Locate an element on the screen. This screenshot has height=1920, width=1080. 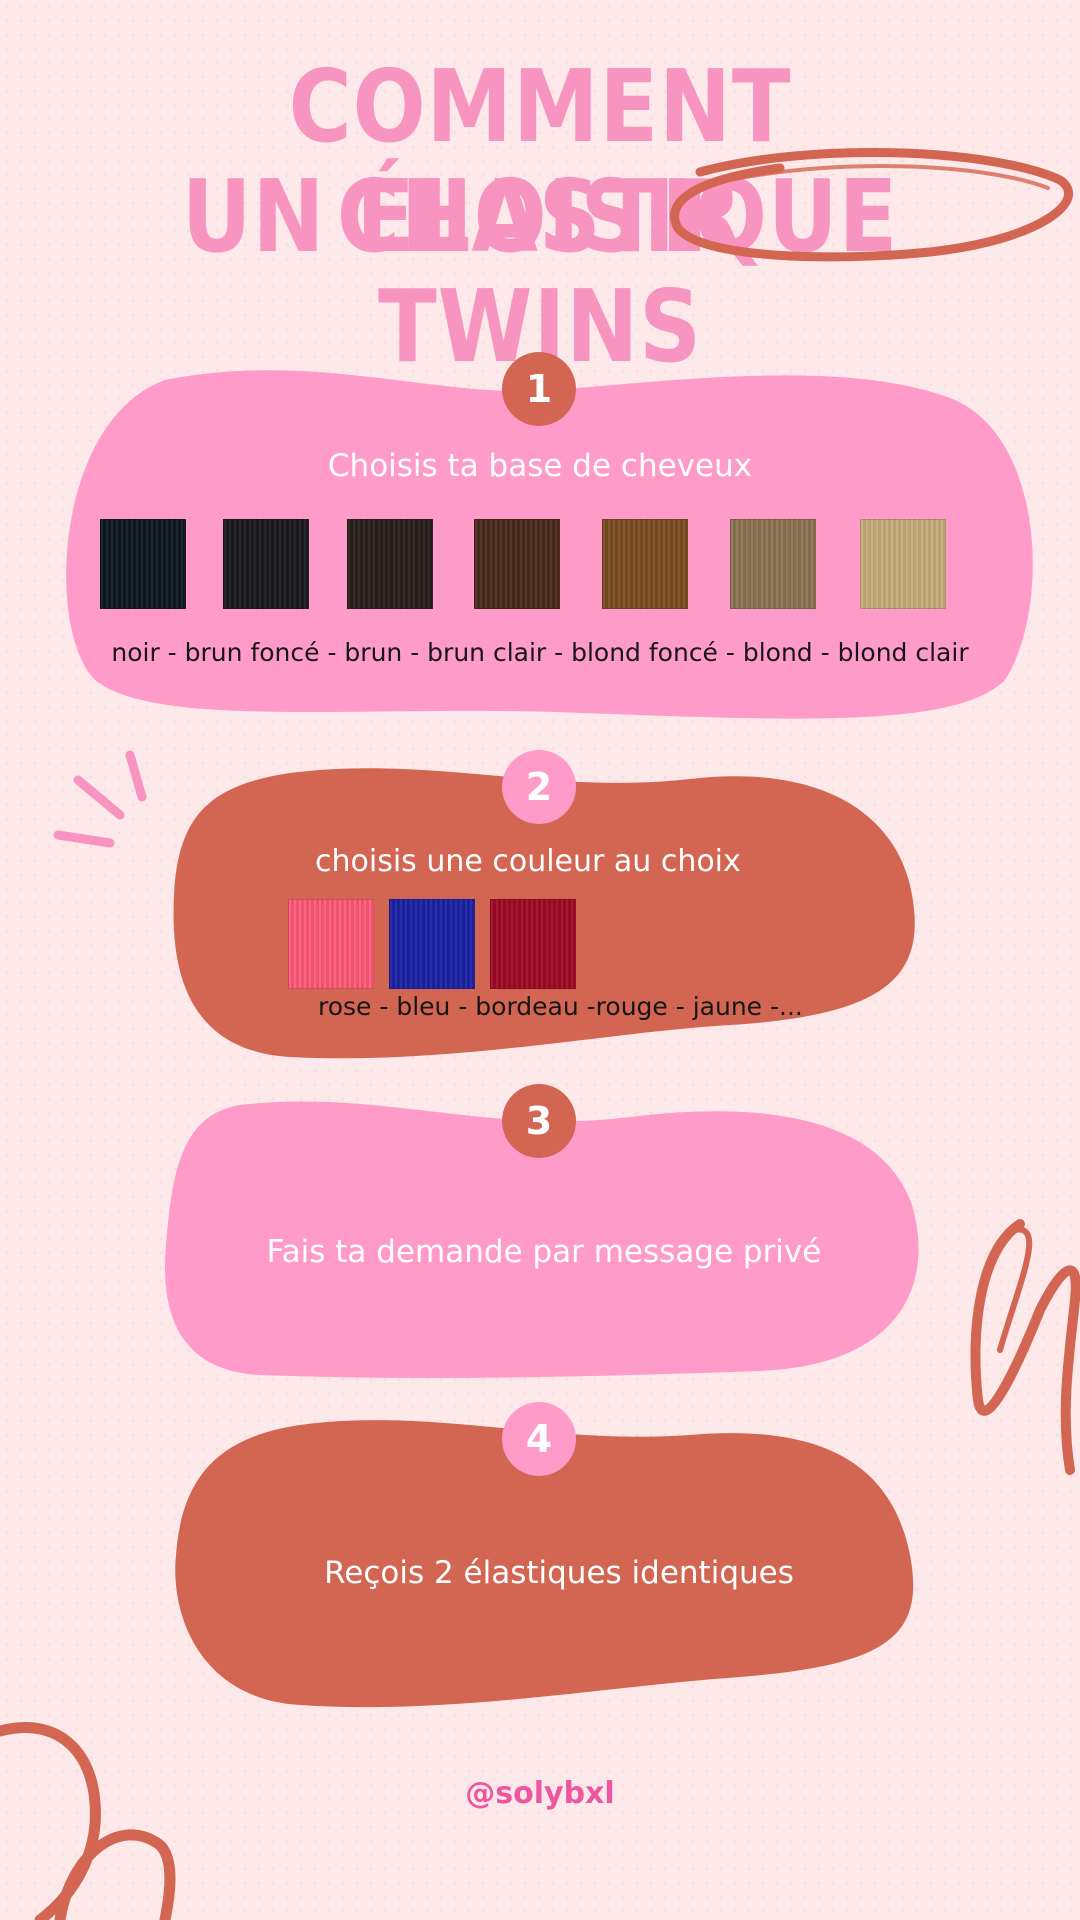
step-2-heading: choisis une couleur au choix is located at coordinates (528, 861).